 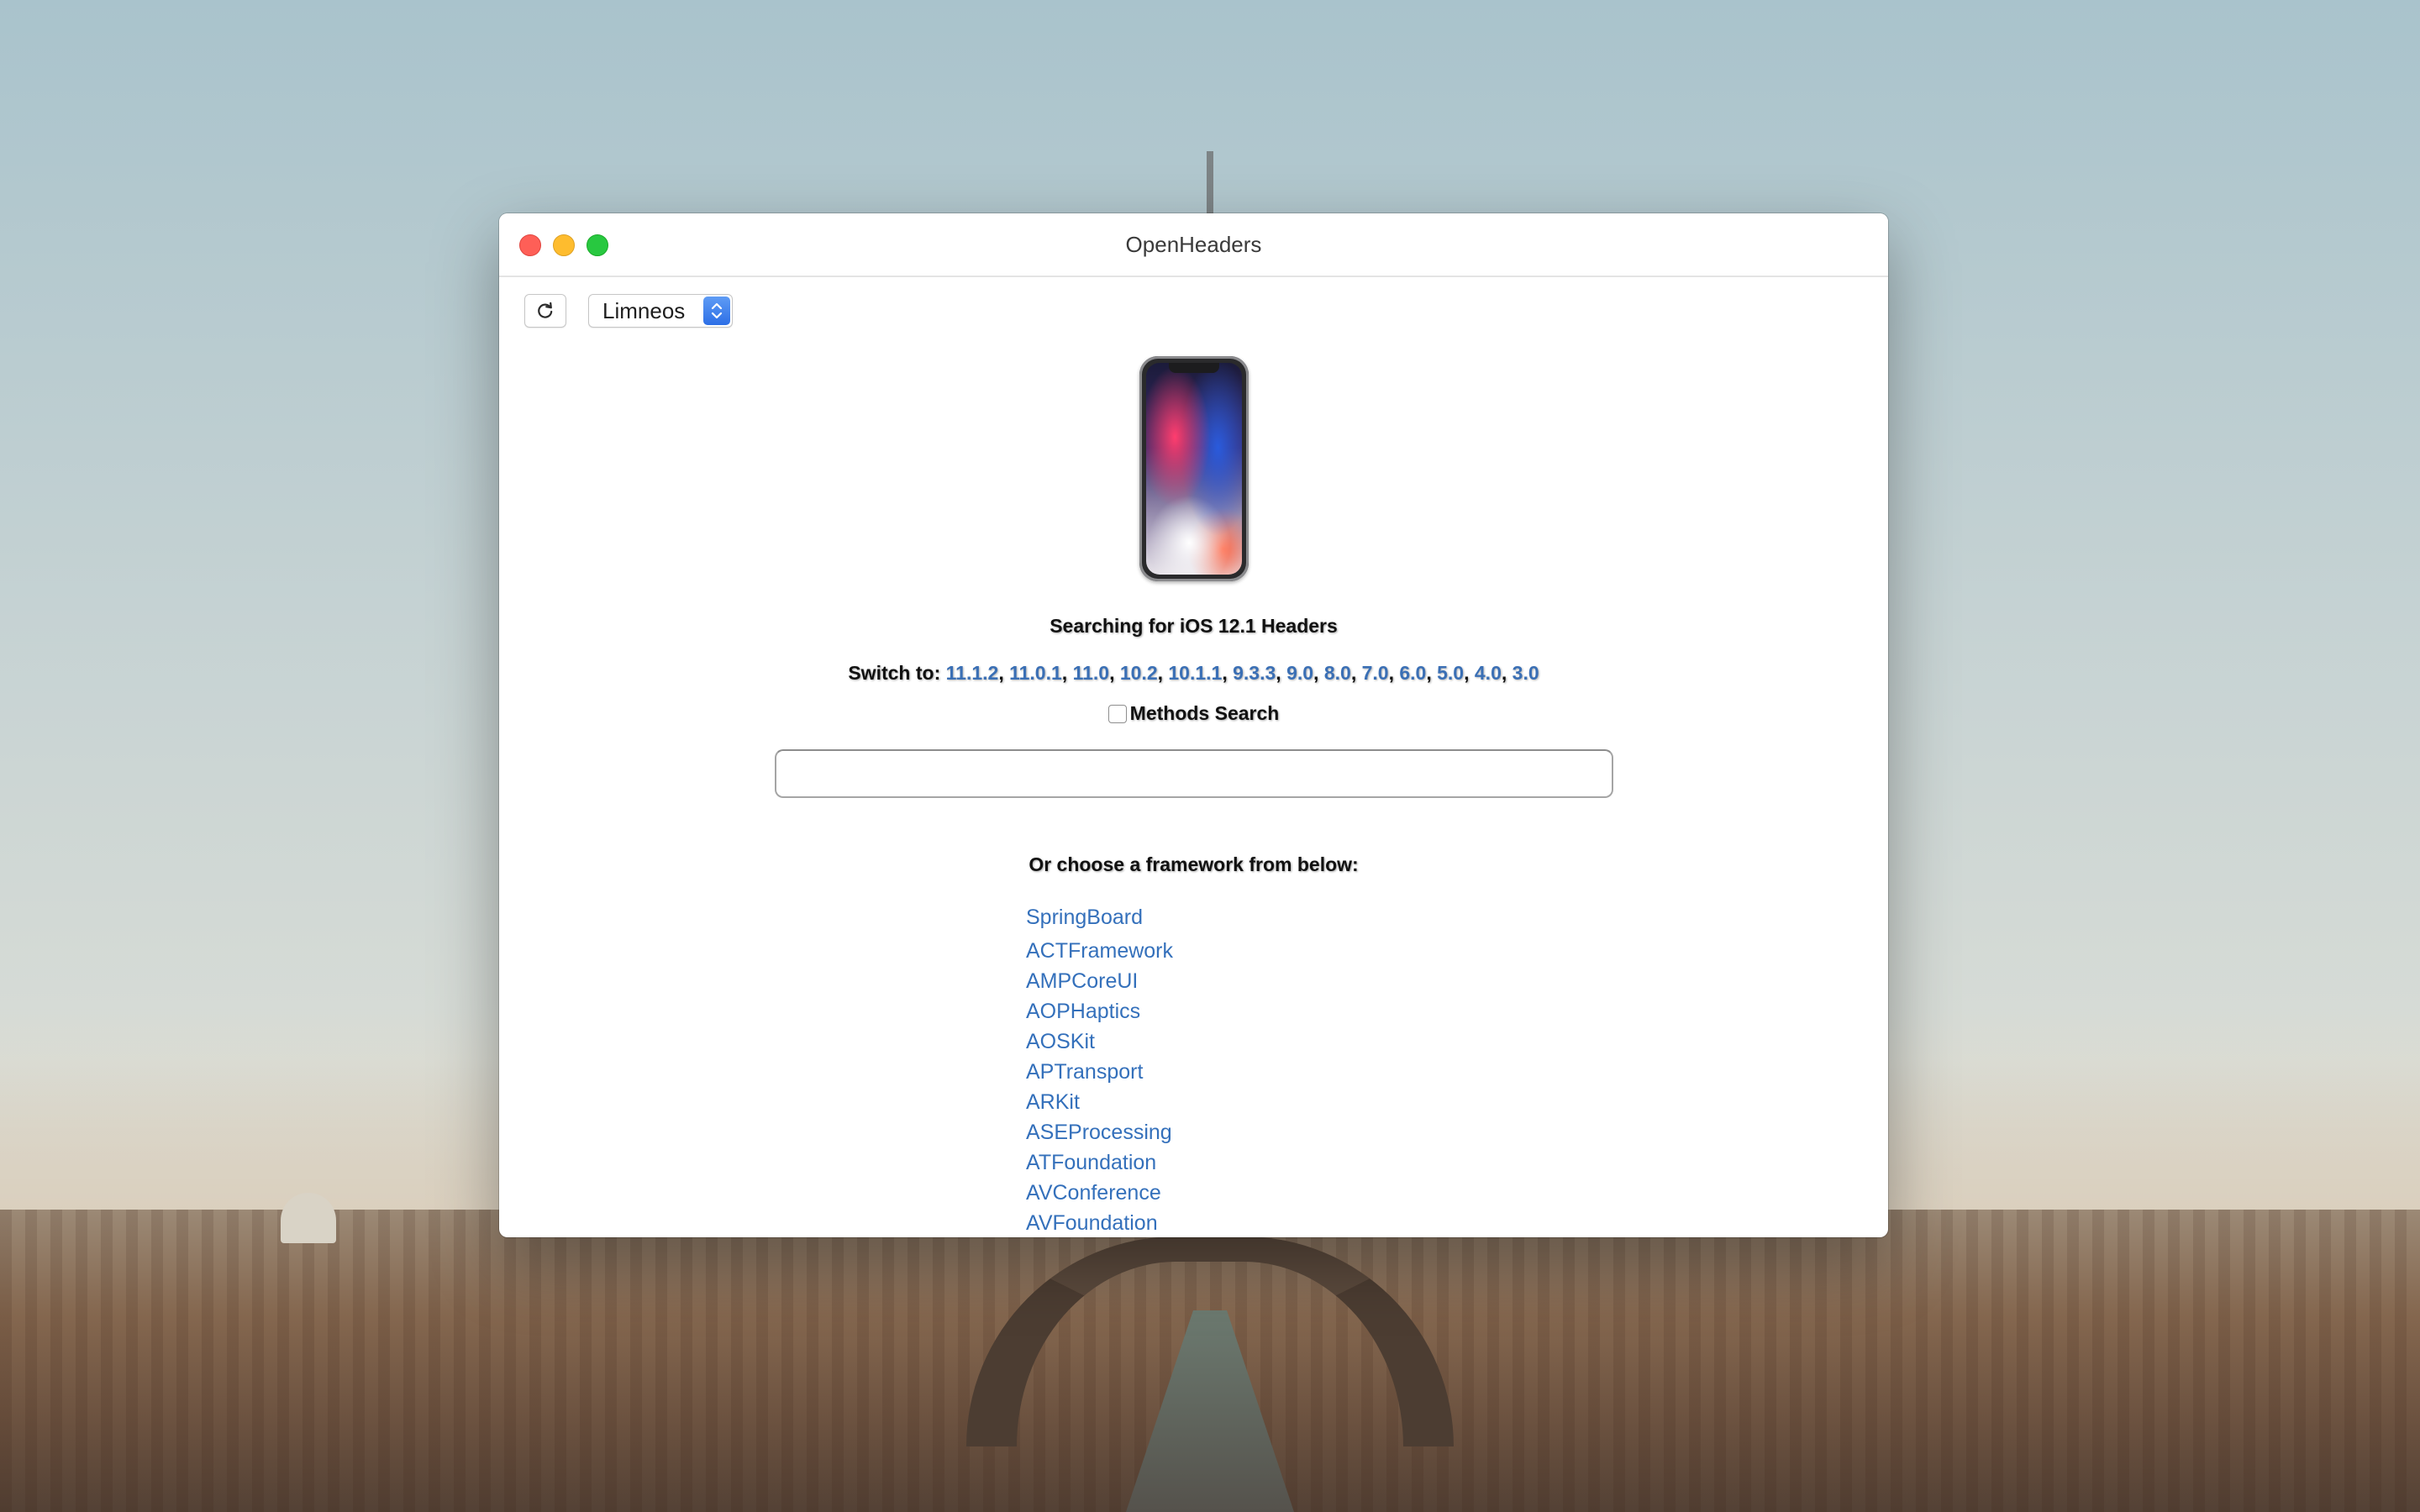 I want to click on list-item: AOSKit, so click(x=1100, y=1041).